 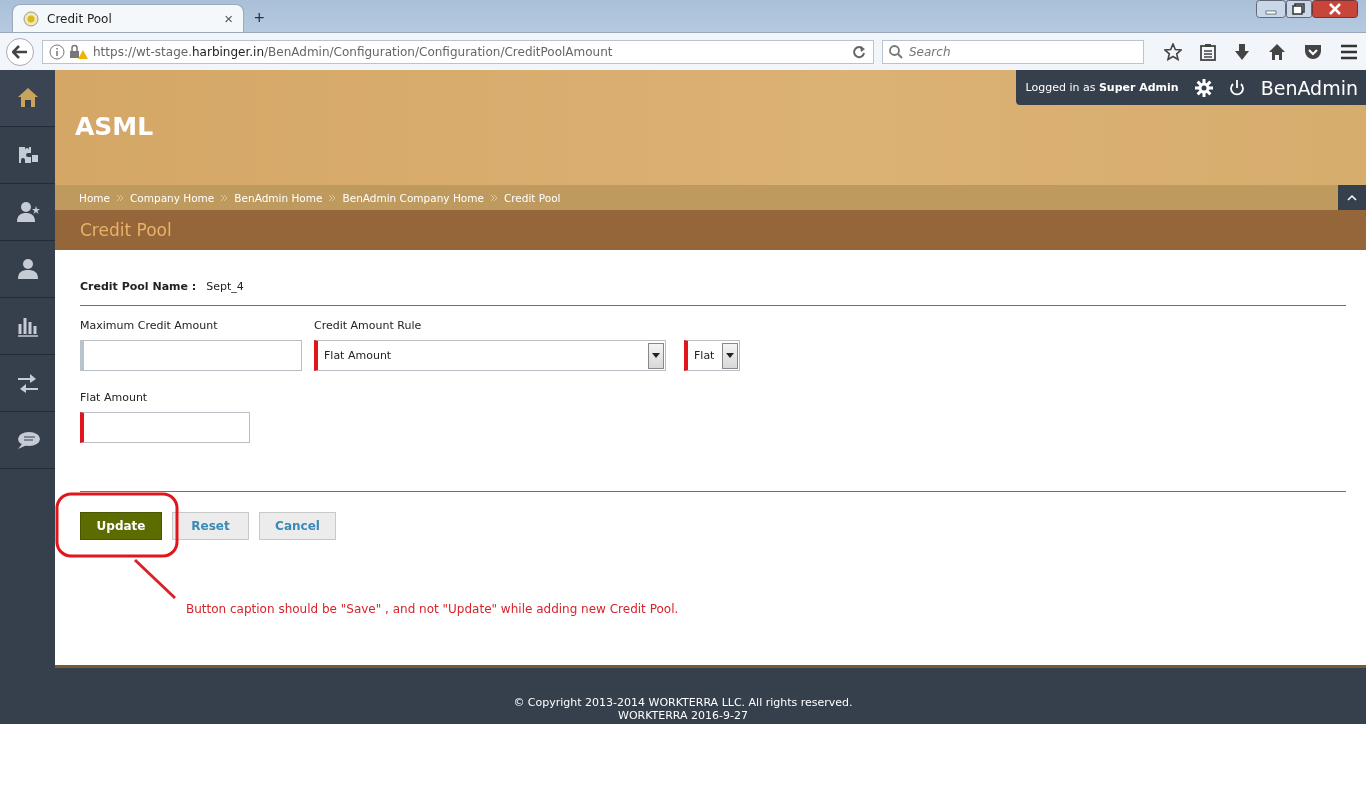 What do you see at coordinates (1335, 9) in the screenshot?
I see `close-icon` at bounding box center [1335, 9].